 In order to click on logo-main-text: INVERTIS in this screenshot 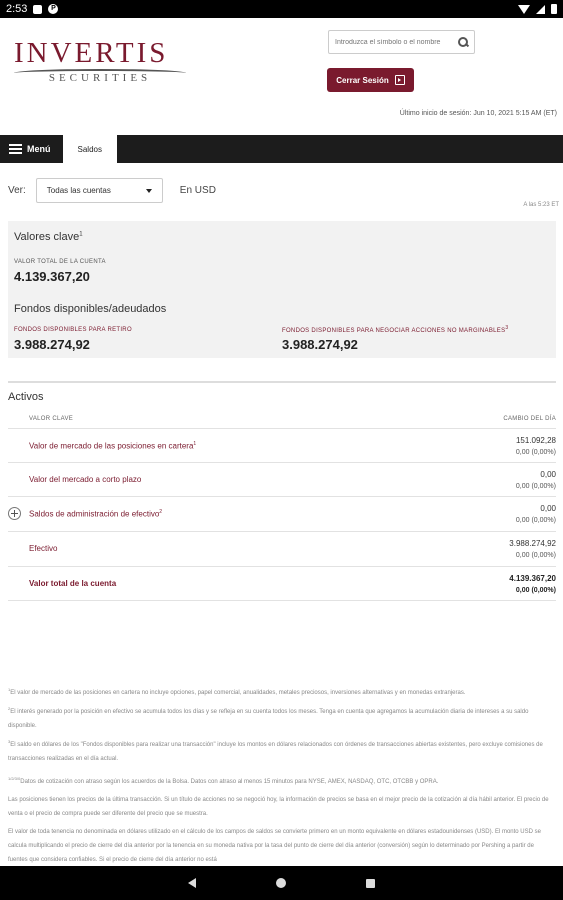, I will do `click(91, 53)`.